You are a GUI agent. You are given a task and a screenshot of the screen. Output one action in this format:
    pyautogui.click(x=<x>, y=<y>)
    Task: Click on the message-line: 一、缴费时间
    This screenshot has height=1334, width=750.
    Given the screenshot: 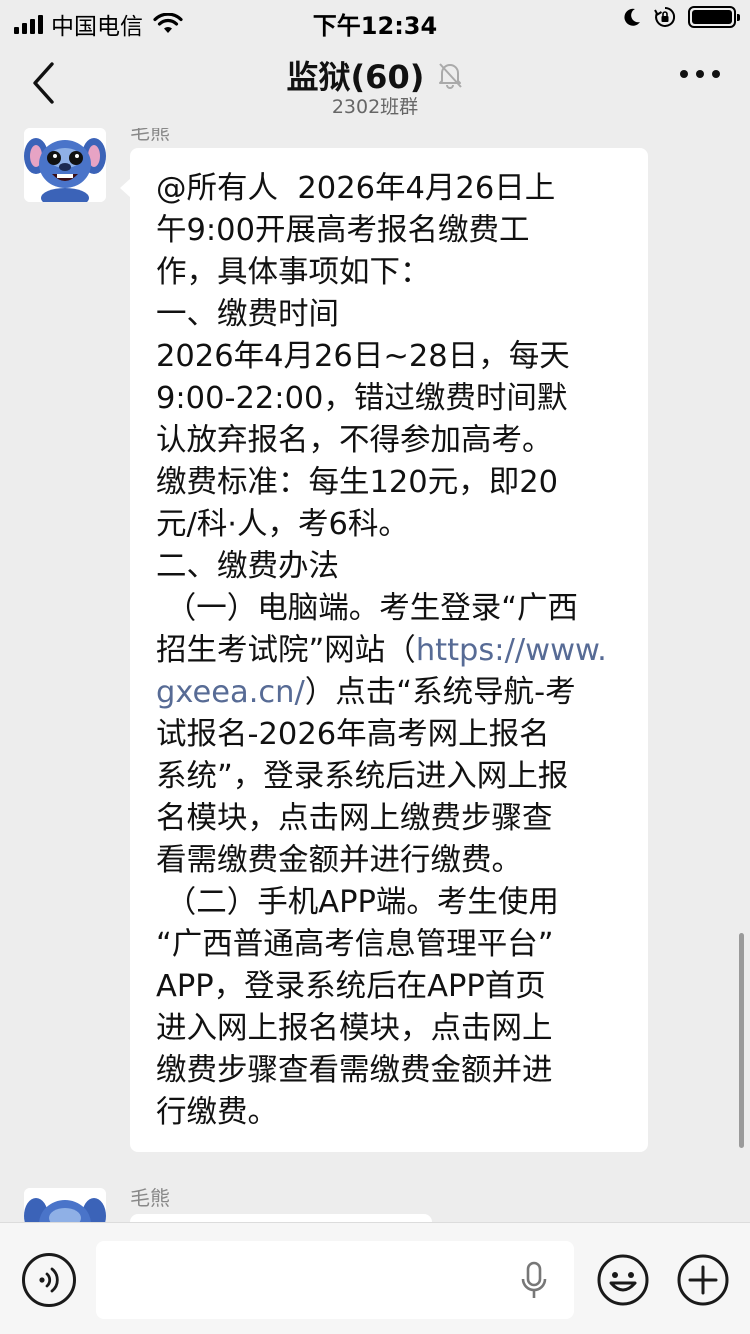 What is the action you would take?
    pyautogui.click(x=247, y=314)
    